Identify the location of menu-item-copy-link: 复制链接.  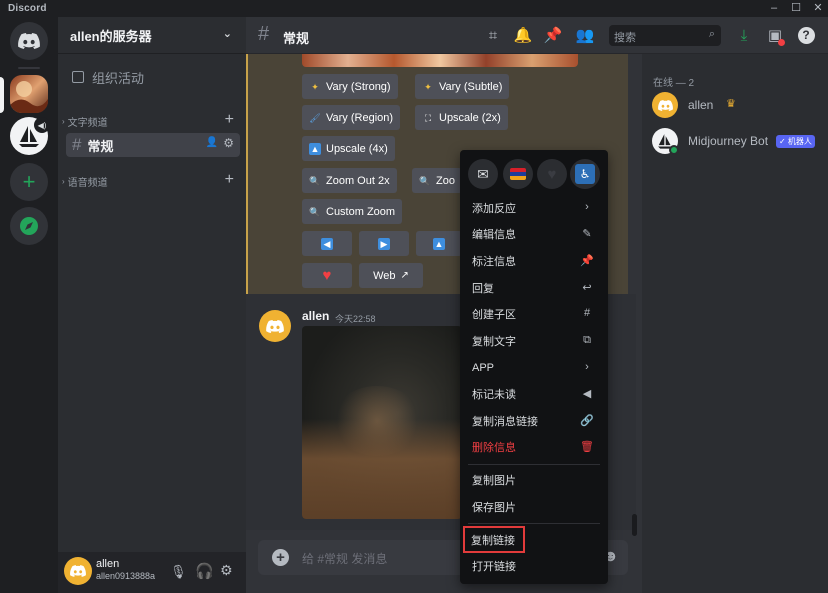
(494, 539).